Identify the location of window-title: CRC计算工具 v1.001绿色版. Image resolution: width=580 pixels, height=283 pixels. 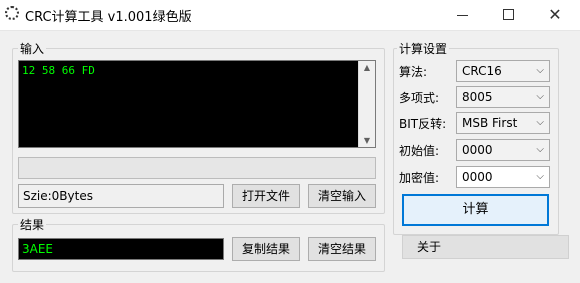
(108, 17).